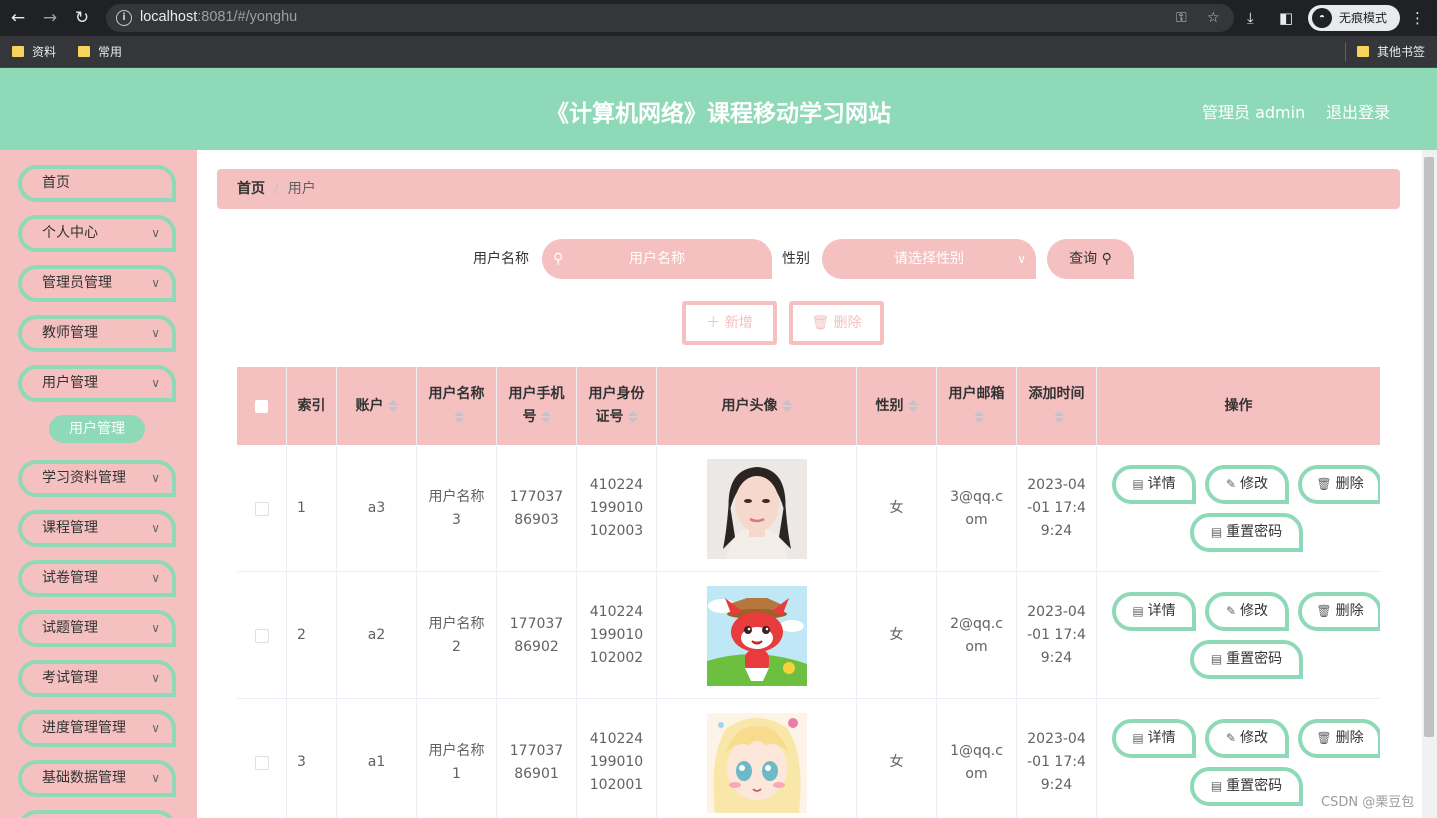 This screenshot has height=818, width=1437. I want to click on col-time: 添加时间, so click(1057, 406).